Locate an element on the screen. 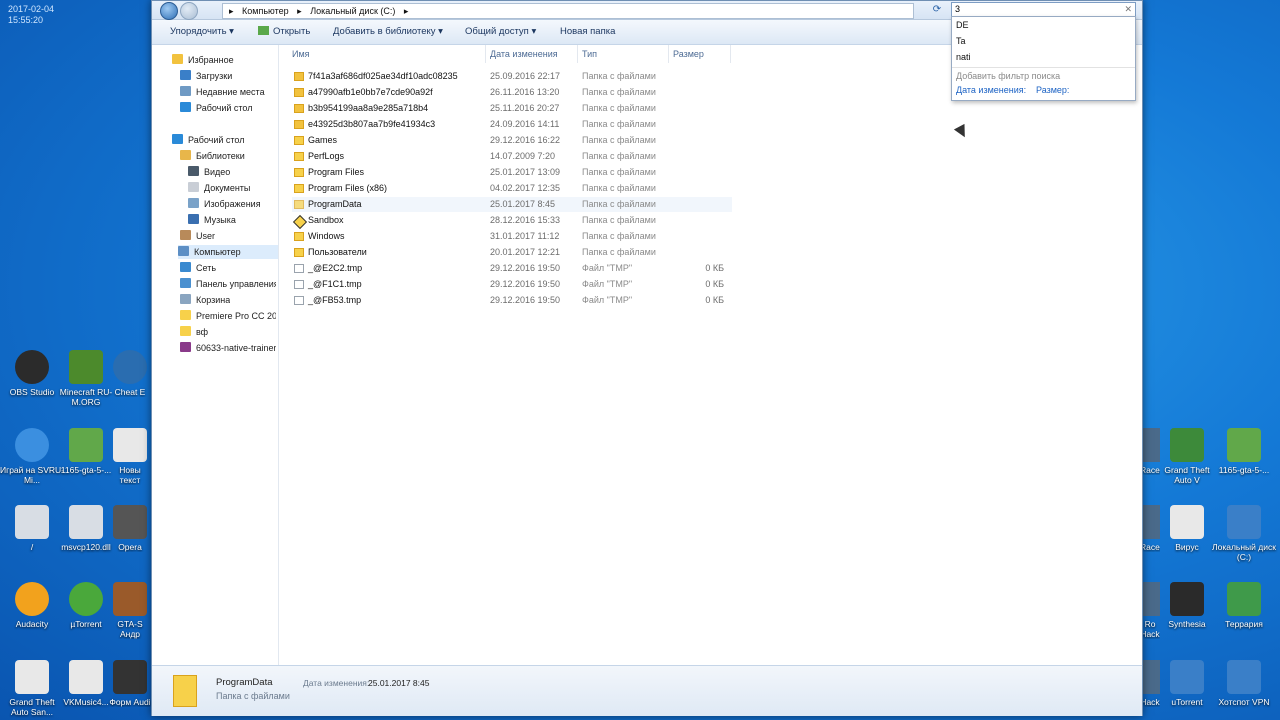 This screenshot has width=1280, height=720. nav-music: Музыка is located at coordinates (212, 220).